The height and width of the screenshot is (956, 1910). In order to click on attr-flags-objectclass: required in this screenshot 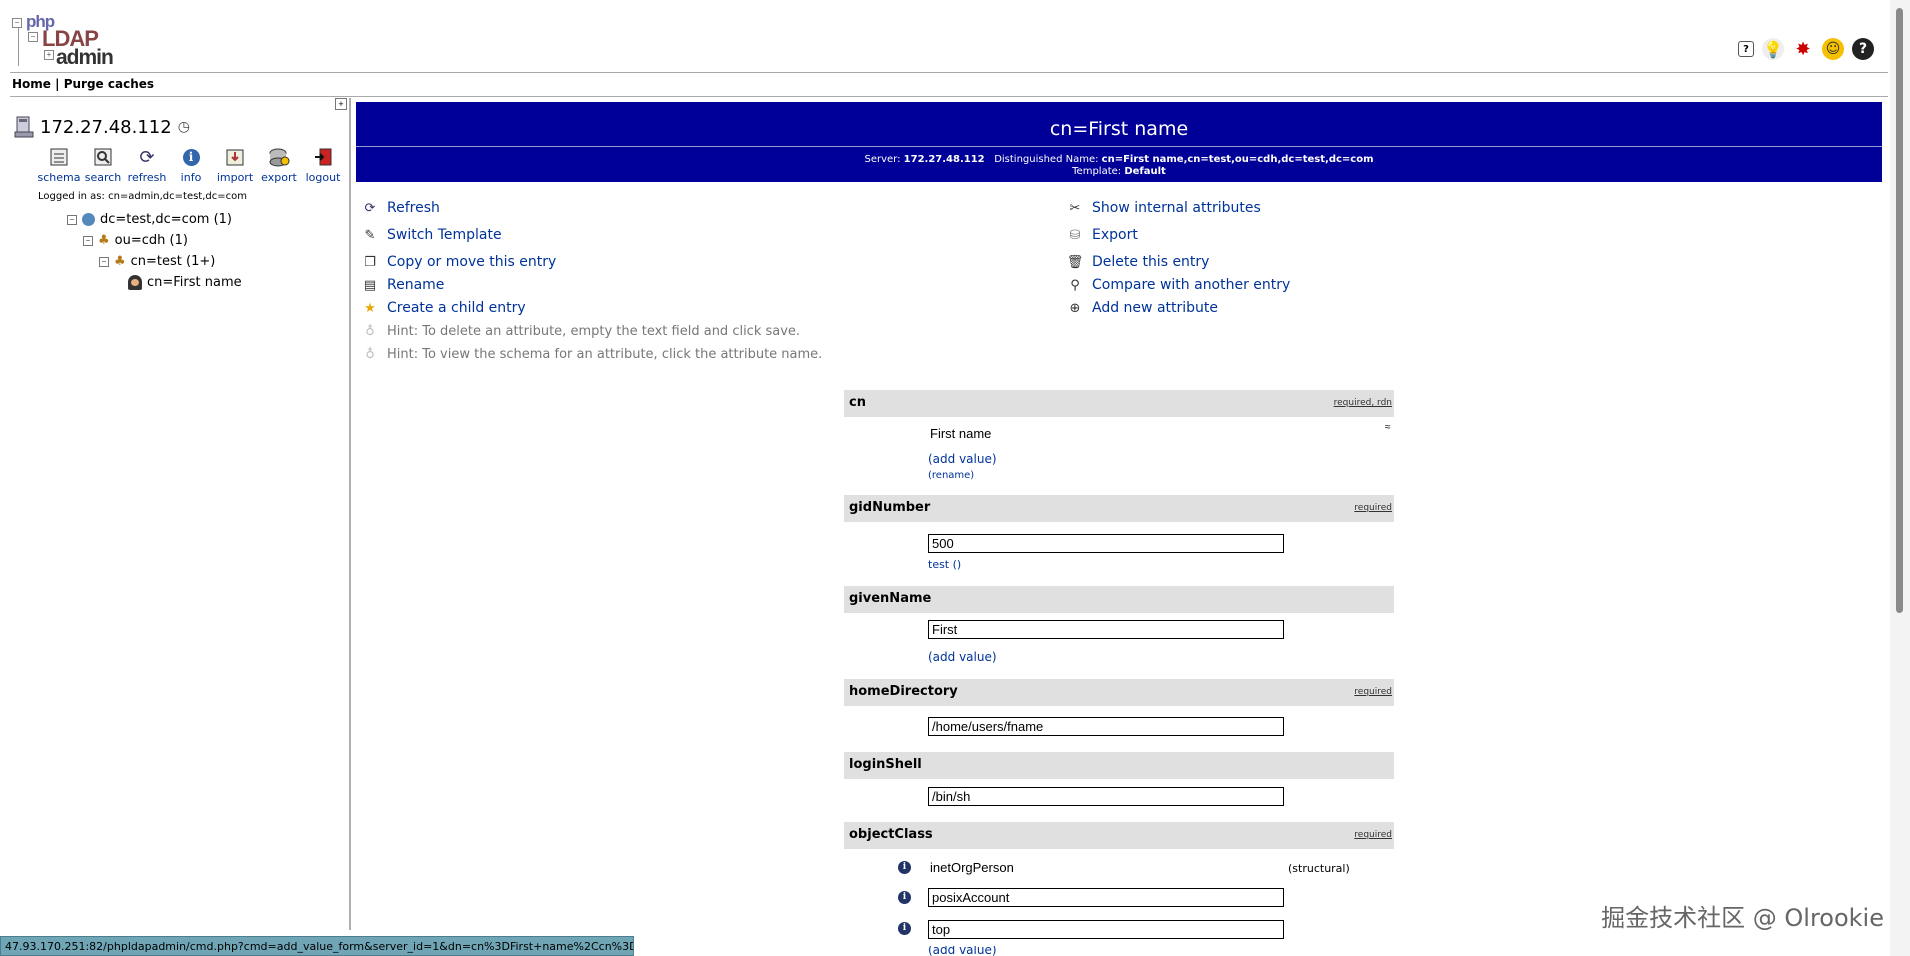, I will do `click(1373, 835)`.